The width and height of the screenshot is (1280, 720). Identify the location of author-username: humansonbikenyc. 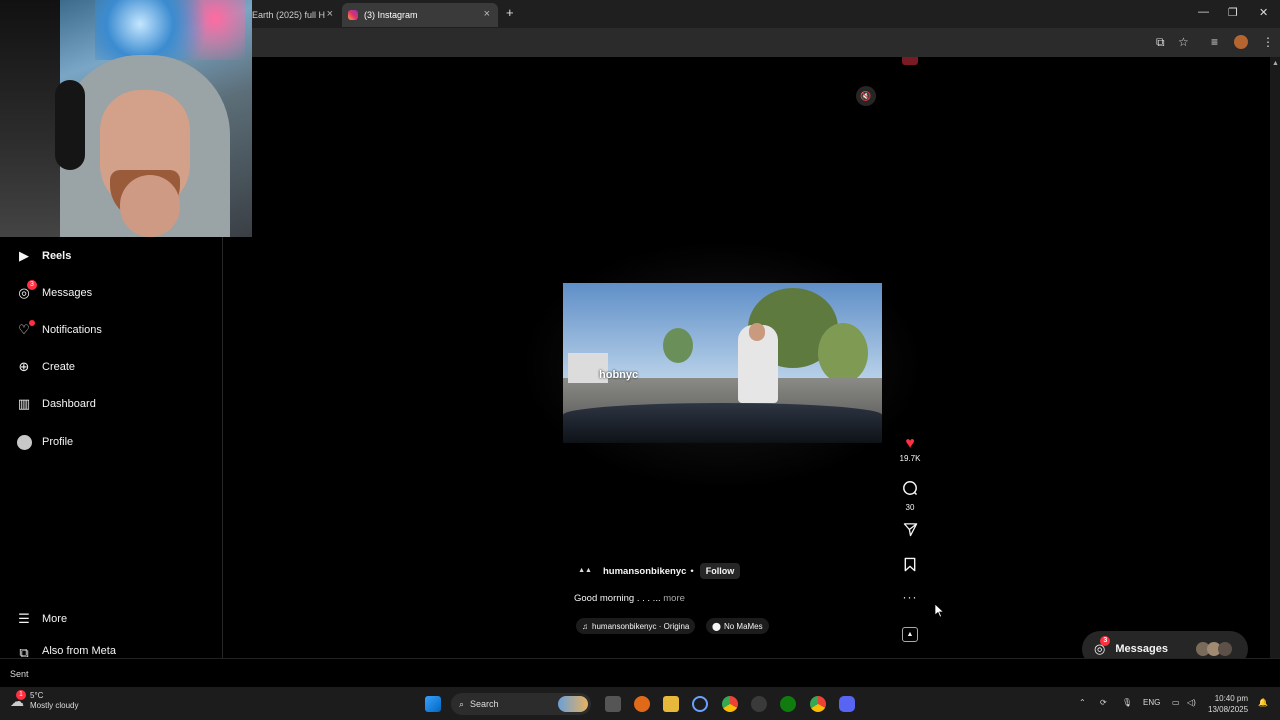
(644, 571).